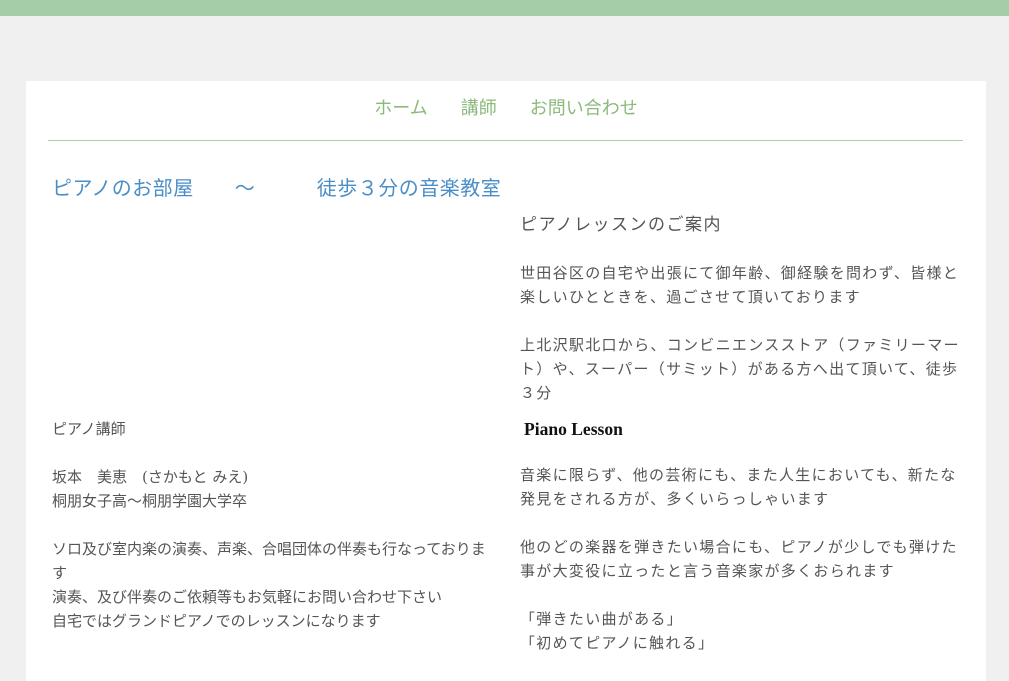 The image size is (1009, 681). What do you see at coordinates (150, 501) in the screenshot?
I see `teacher-education: 桐朋女子高〜桐朋学園大学卒` at bounding box center [150, 501].